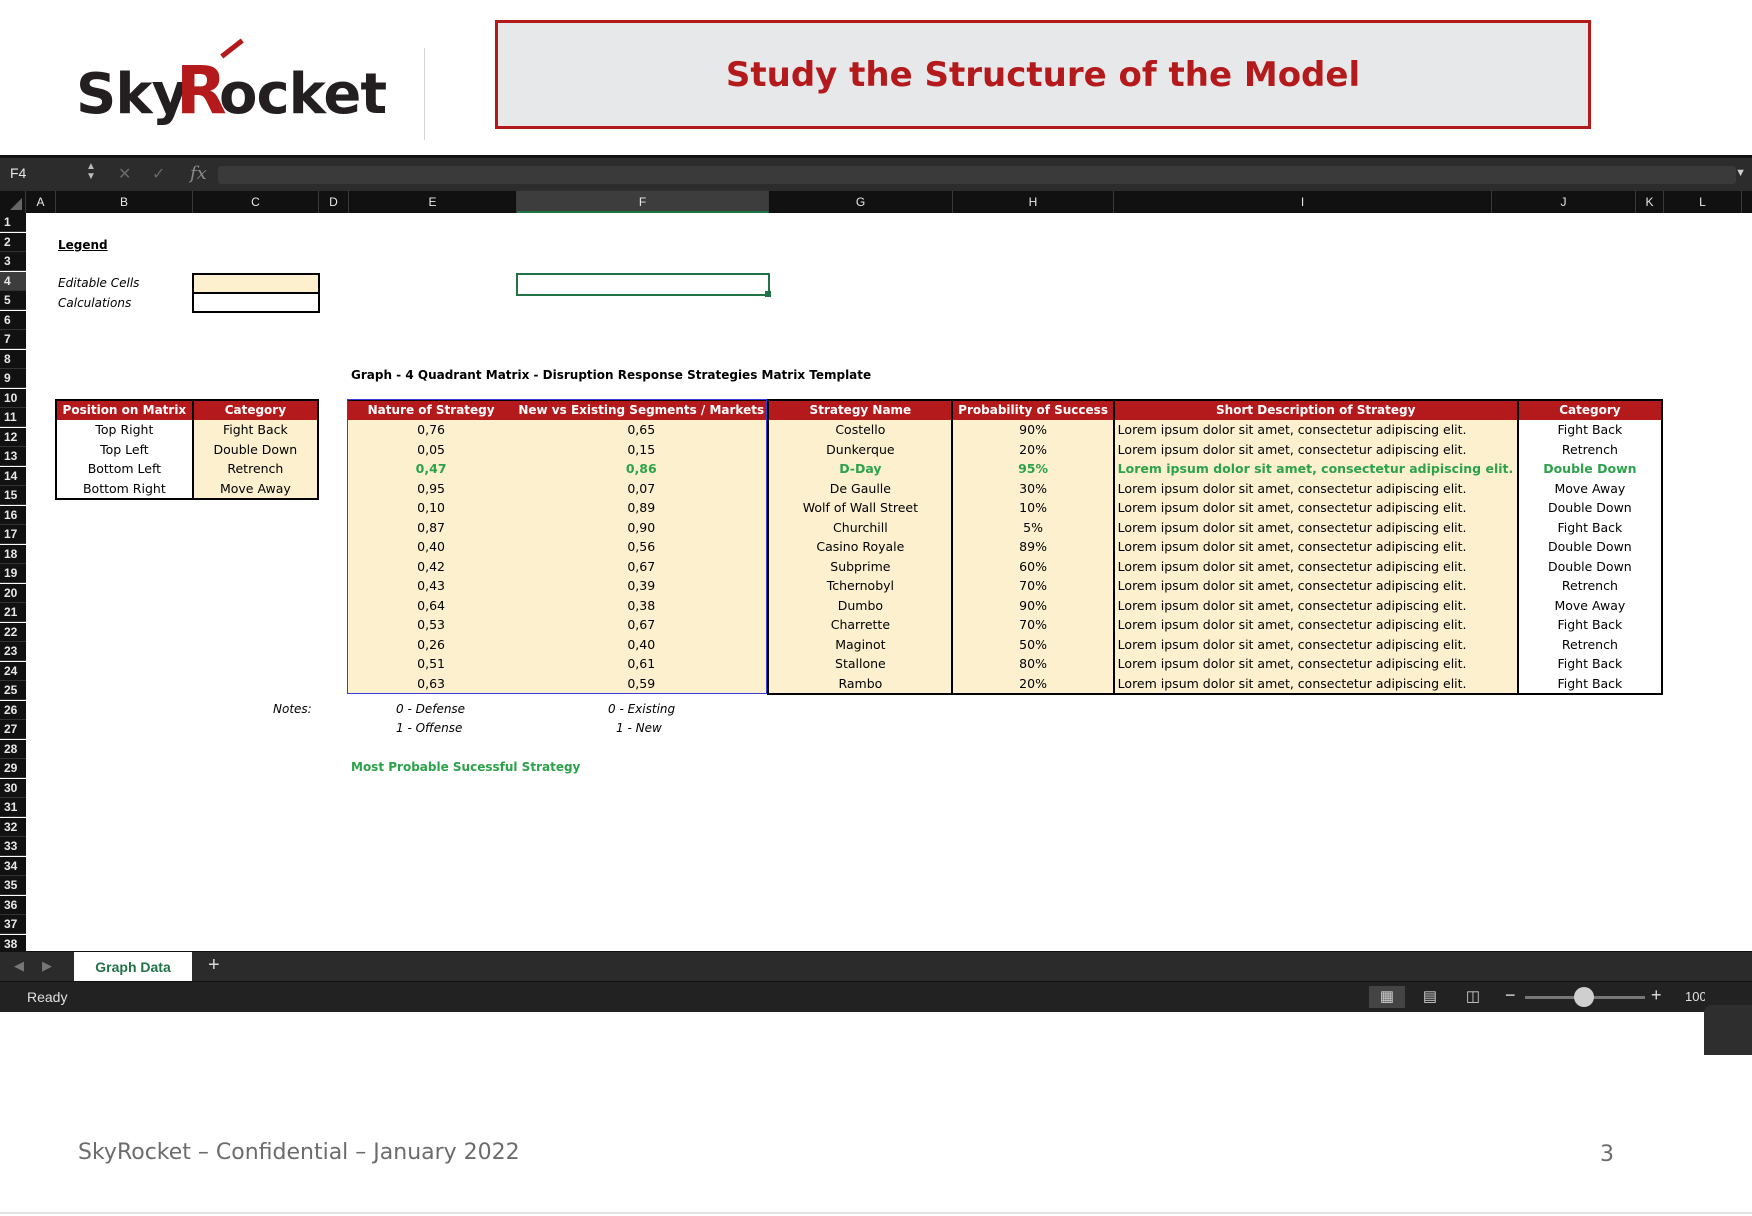 Image resolution: width=1752 pixels, height=1216 pixels. Describe the element at coordinates (860, 430) in the screenshot. I see `strategy-name-cell: Costello` at that location.